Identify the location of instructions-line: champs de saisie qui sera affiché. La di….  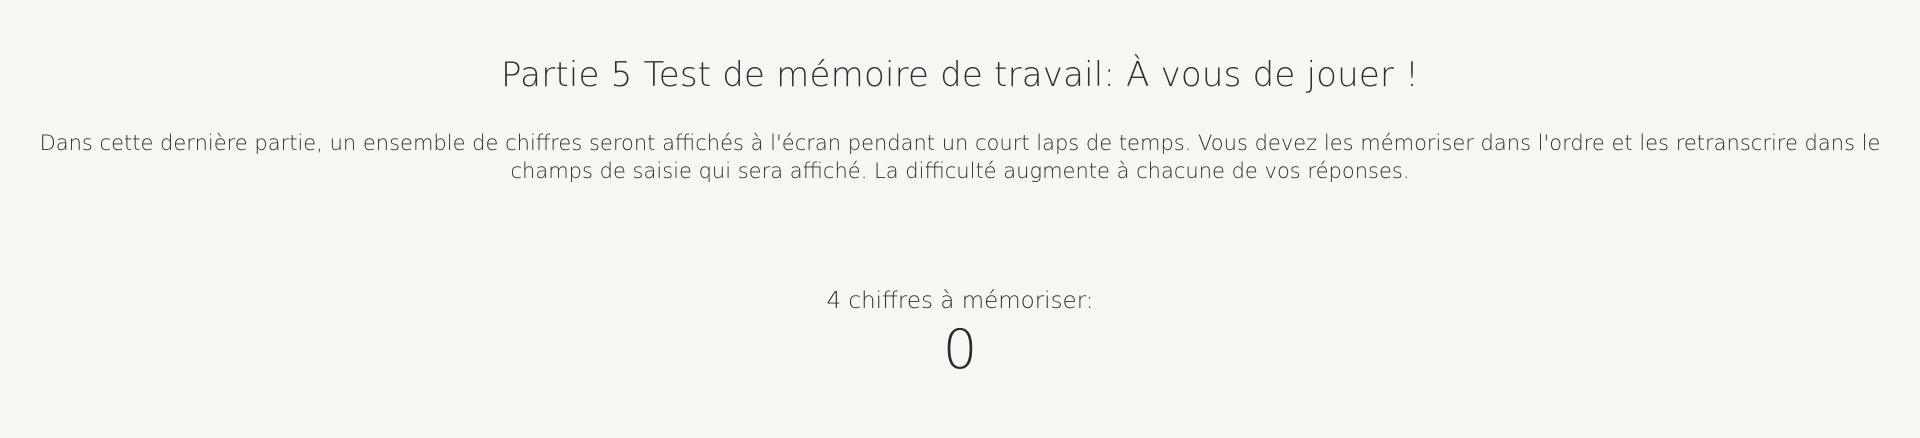
(960, 171).